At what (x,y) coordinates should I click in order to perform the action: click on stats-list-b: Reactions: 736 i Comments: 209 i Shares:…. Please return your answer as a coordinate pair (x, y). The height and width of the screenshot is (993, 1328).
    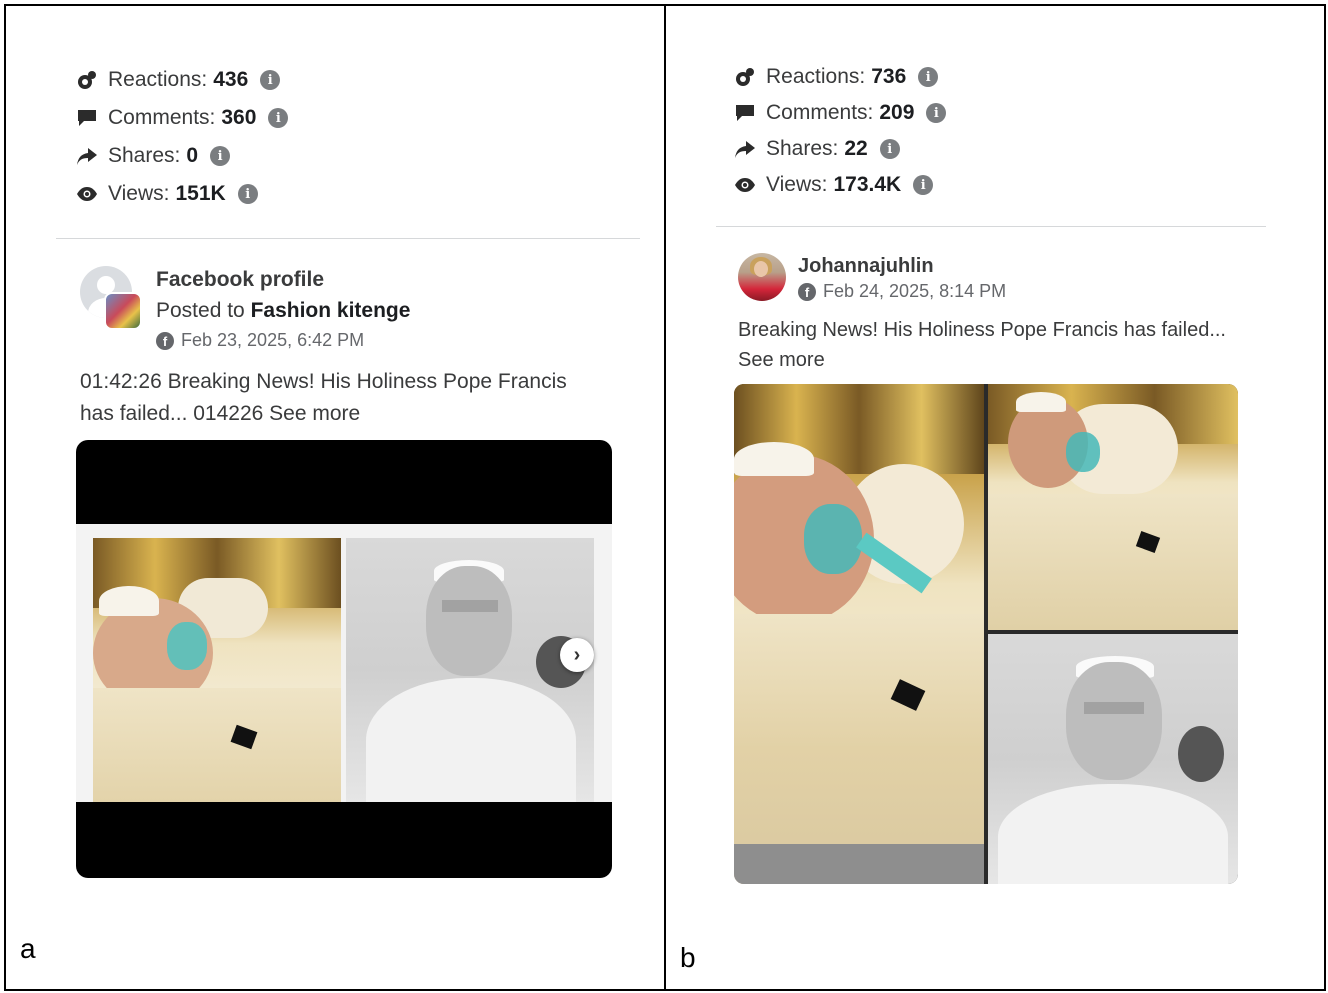
    Looking at the image, I should click on (840, 131).